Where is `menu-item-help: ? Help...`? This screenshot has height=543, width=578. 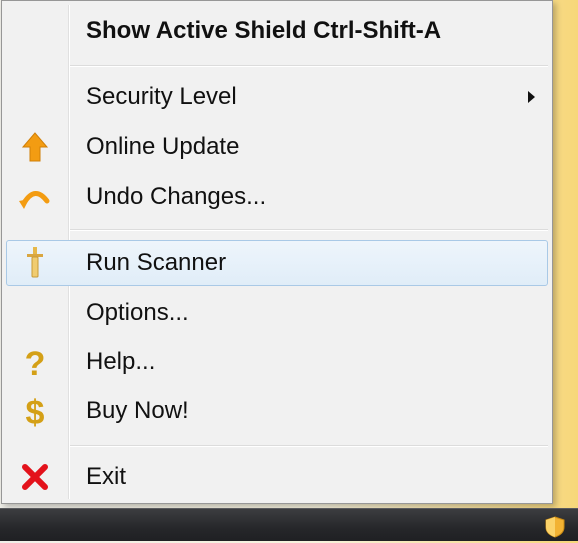 menu-item-help: ? Help... is located at coordinates (277, 362).